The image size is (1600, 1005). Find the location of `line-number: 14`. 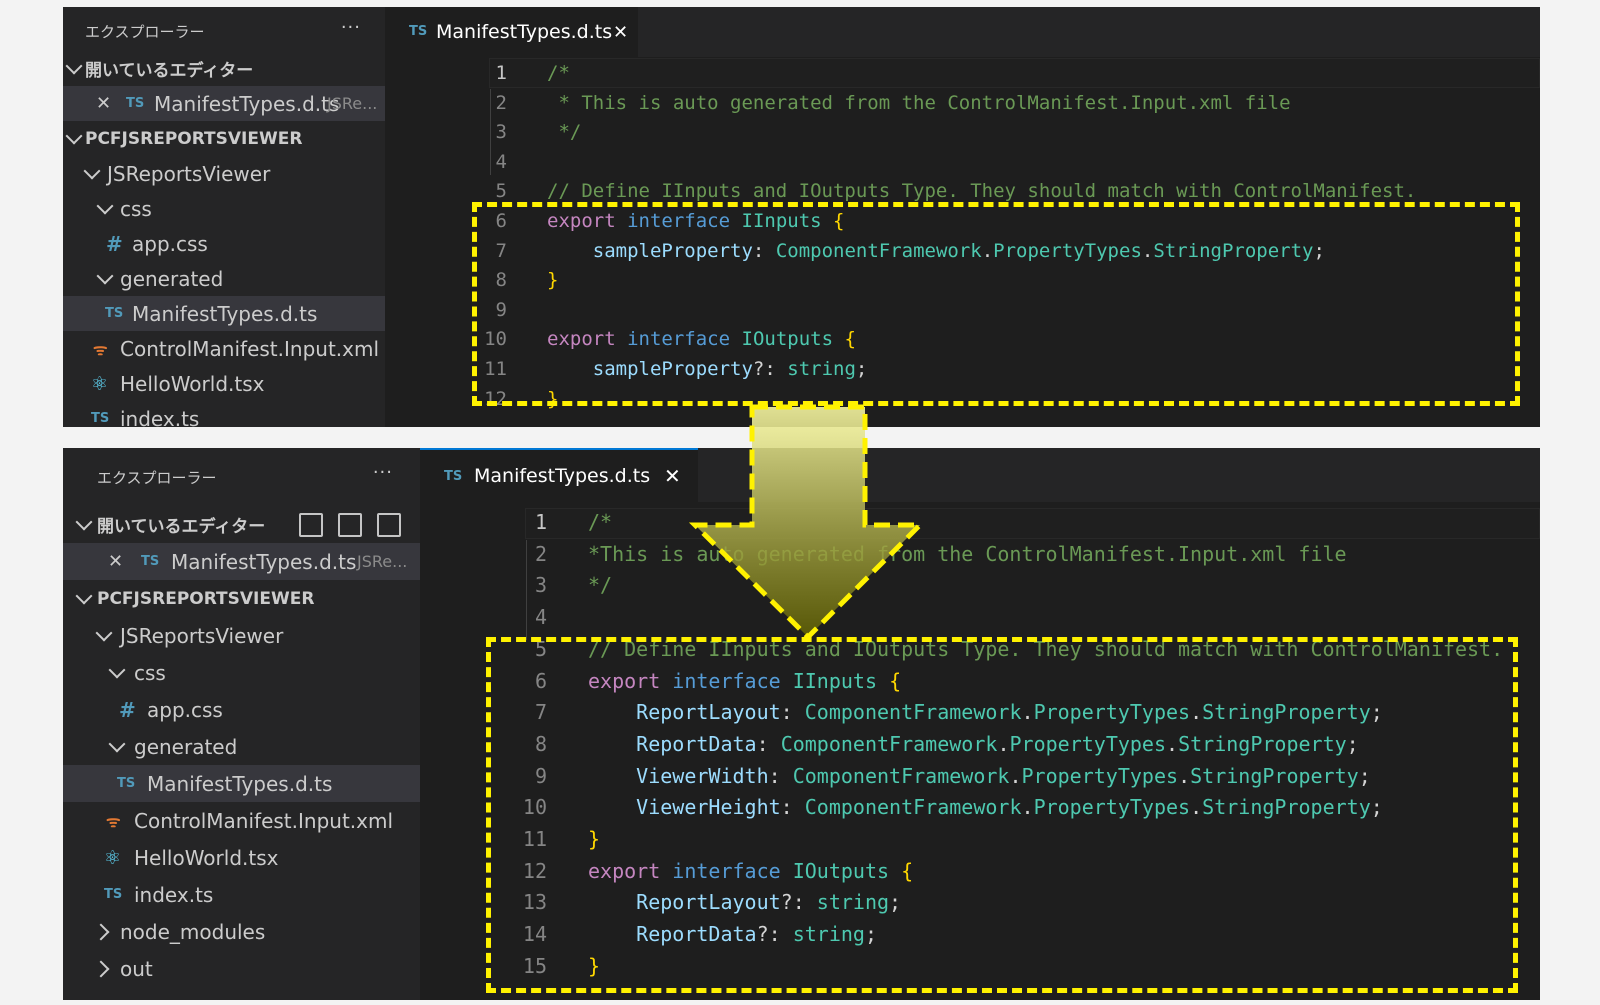

line-number: 14 is located at coordinates (534, 934).